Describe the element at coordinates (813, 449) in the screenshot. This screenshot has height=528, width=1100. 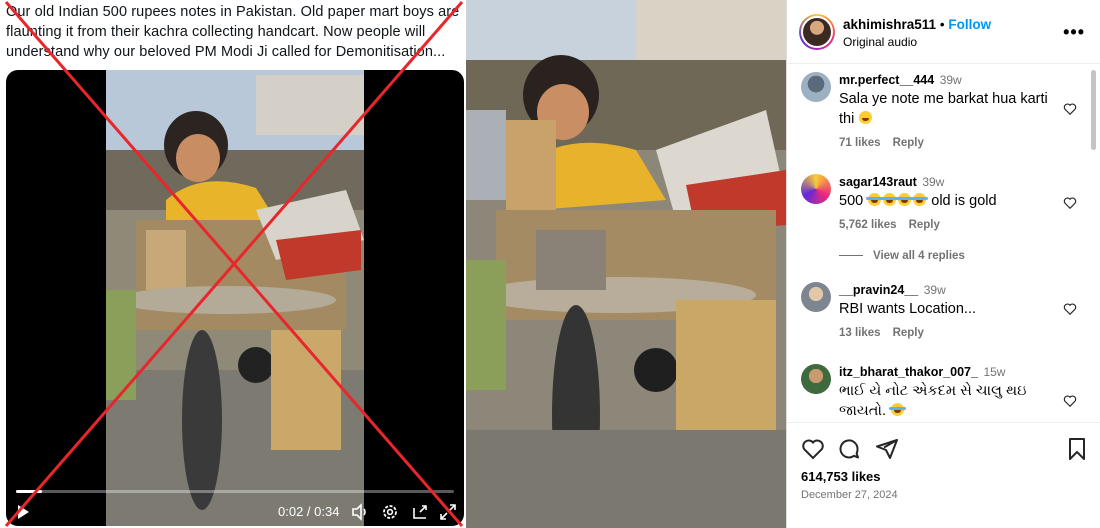
I see `like-heart-icon` at that location.